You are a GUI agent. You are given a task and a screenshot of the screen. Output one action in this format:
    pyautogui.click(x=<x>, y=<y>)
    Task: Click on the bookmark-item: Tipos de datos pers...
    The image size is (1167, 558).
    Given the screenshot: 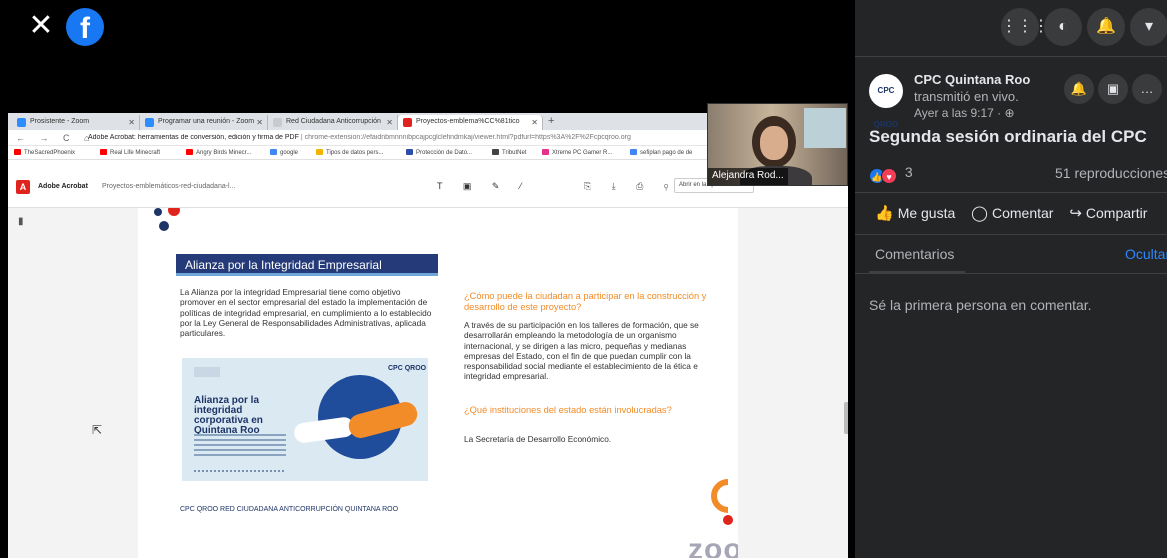 What is the action you would take?
    pyautogui.click(x=349, y=152)
    